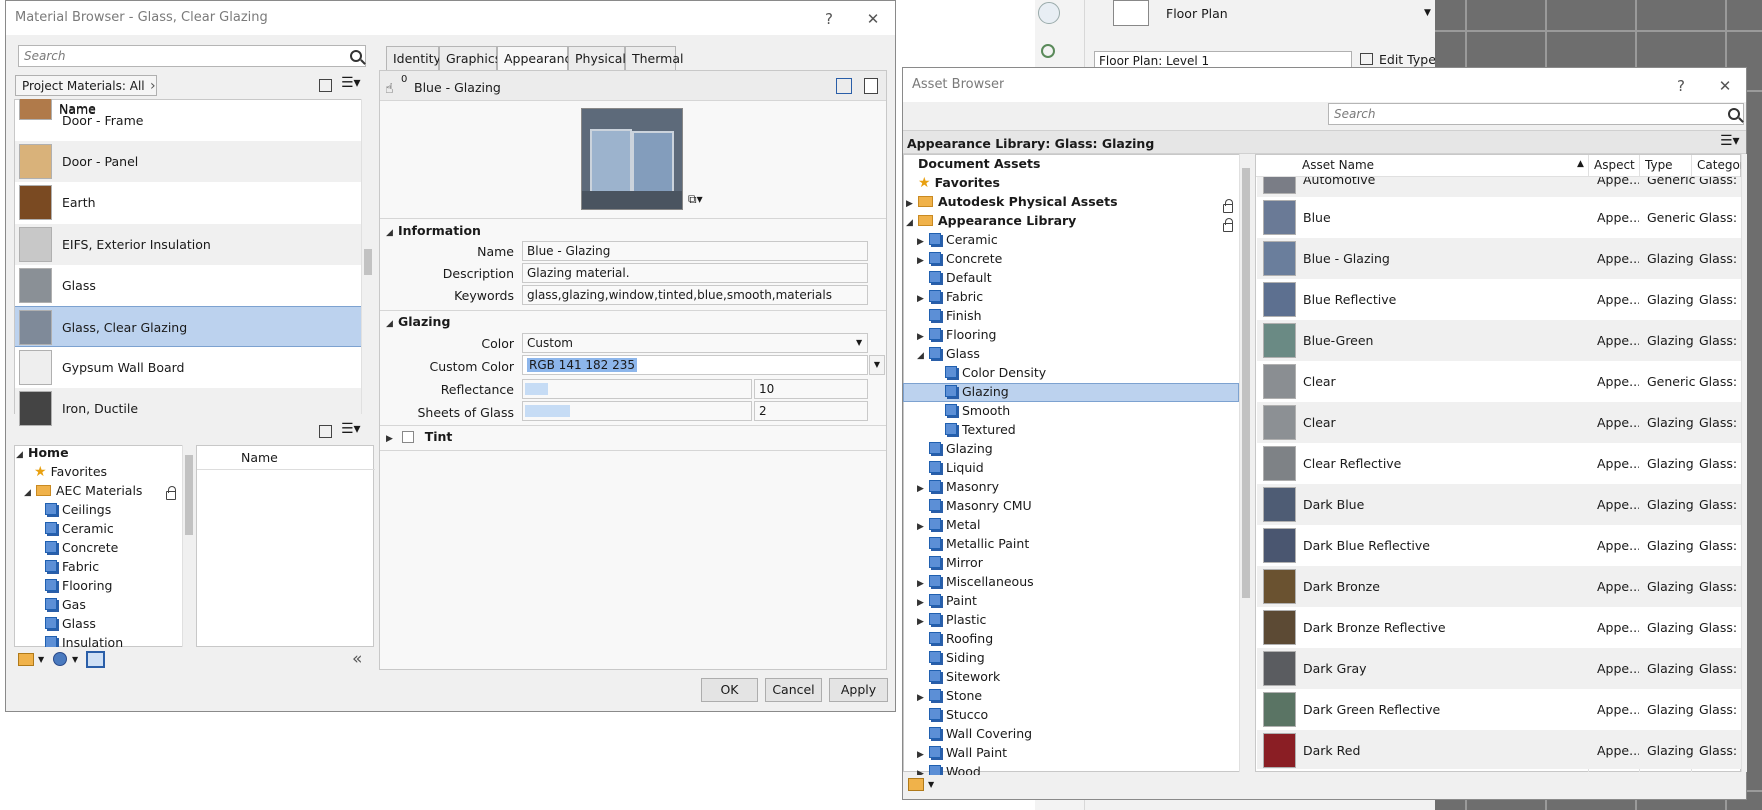  I want to click on asset-tree-item: Finish, so click(949, 317).